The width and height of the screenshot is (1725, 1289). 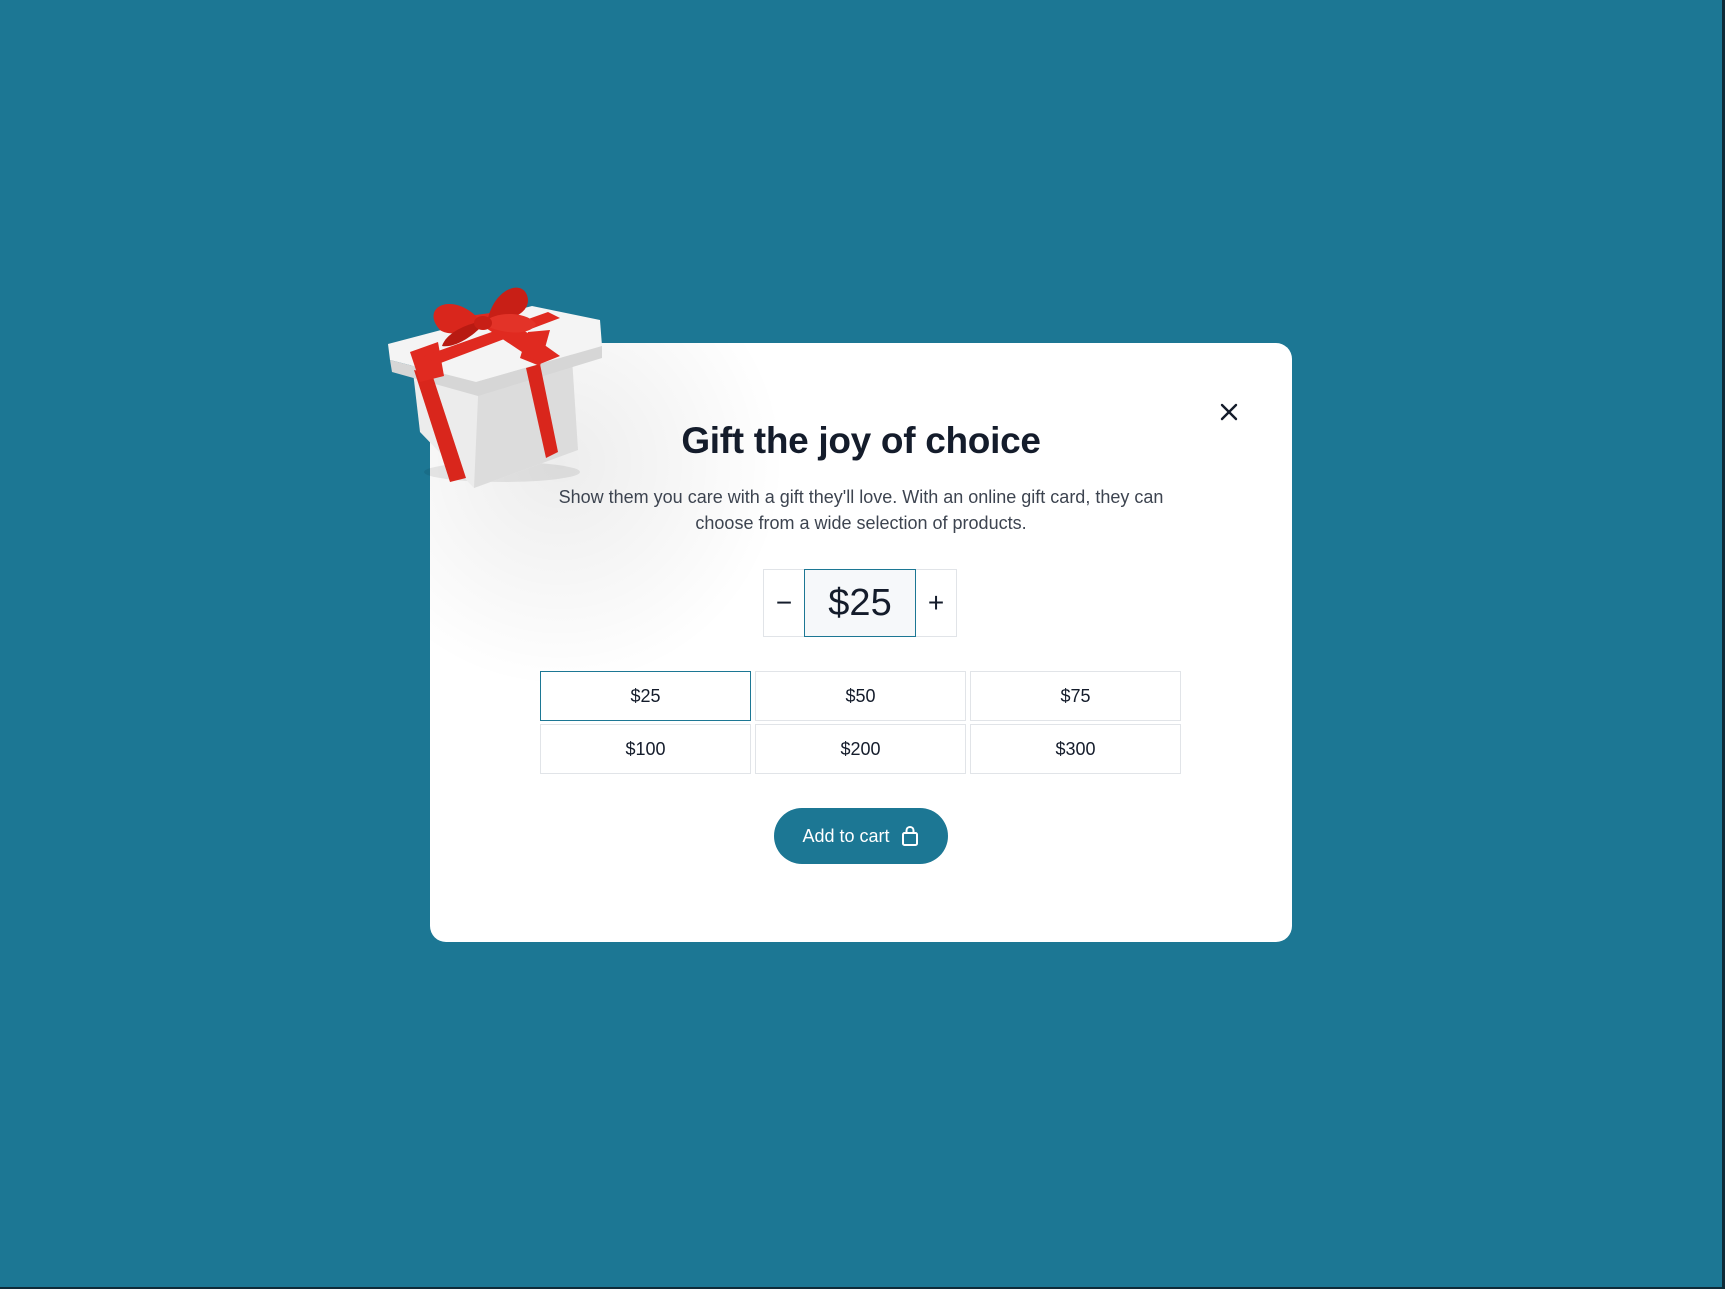 I want to click on amount-option-200: $200, so click(x=860, y=749).